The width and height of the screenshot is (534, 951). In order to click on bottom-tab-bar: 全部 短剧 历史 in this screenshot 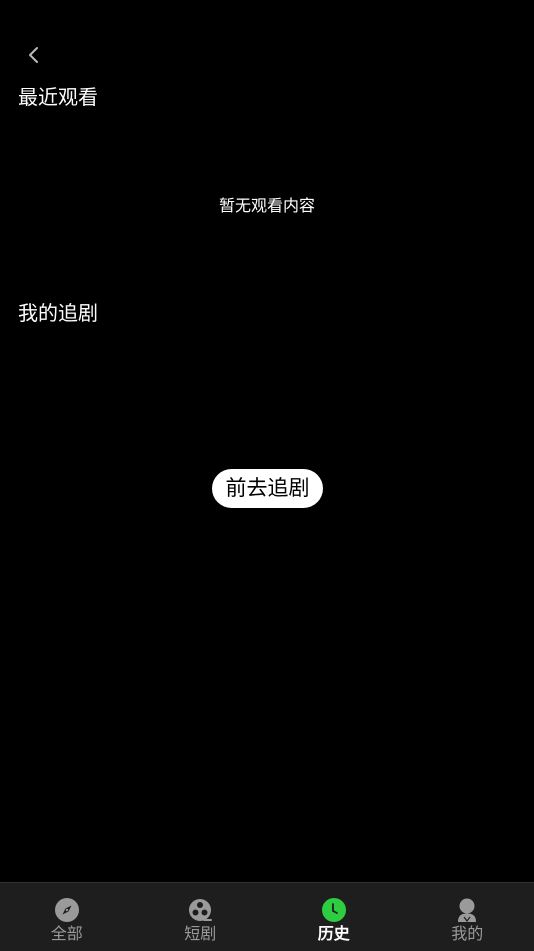, I will do `click(267, 916)`.